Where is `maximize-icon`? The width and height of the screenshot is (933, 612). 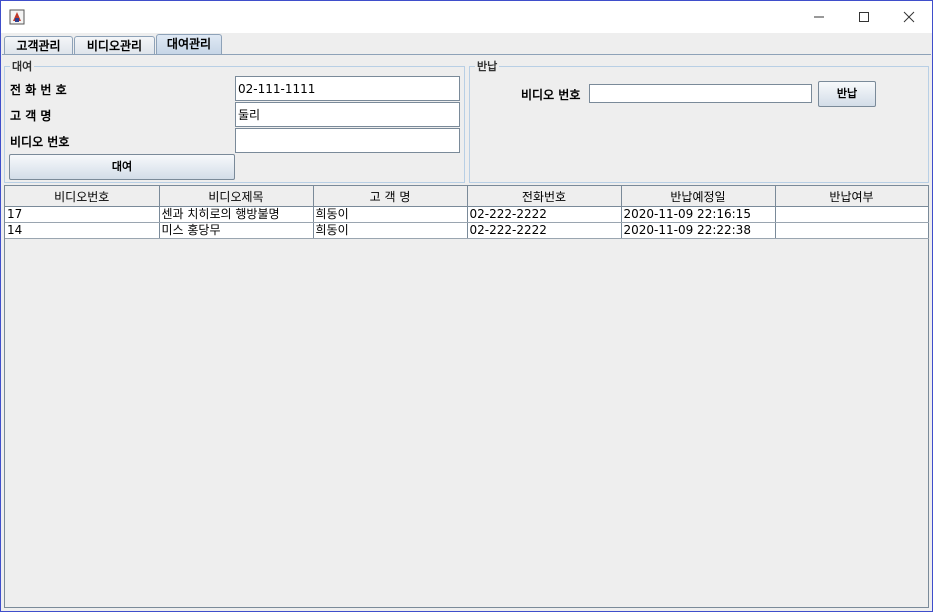
maximize-icon is located at coordinates (864, 17).